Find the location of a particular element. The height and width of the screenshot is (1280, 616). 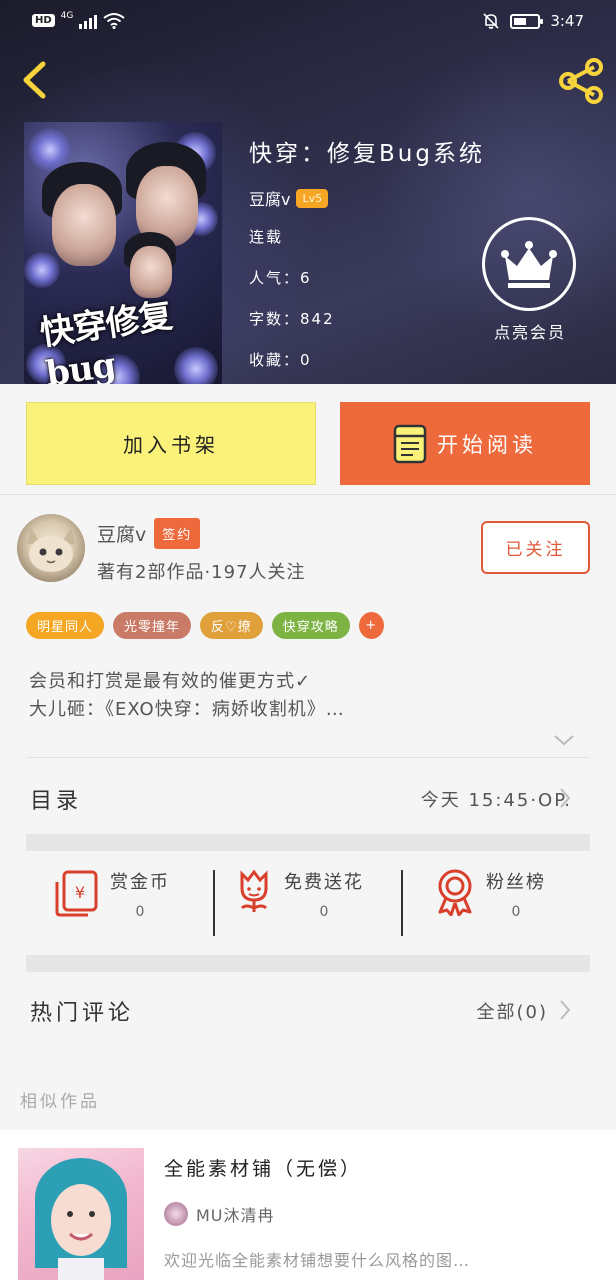

reward-fans-value: 0 is located at coordinates (516, 912).